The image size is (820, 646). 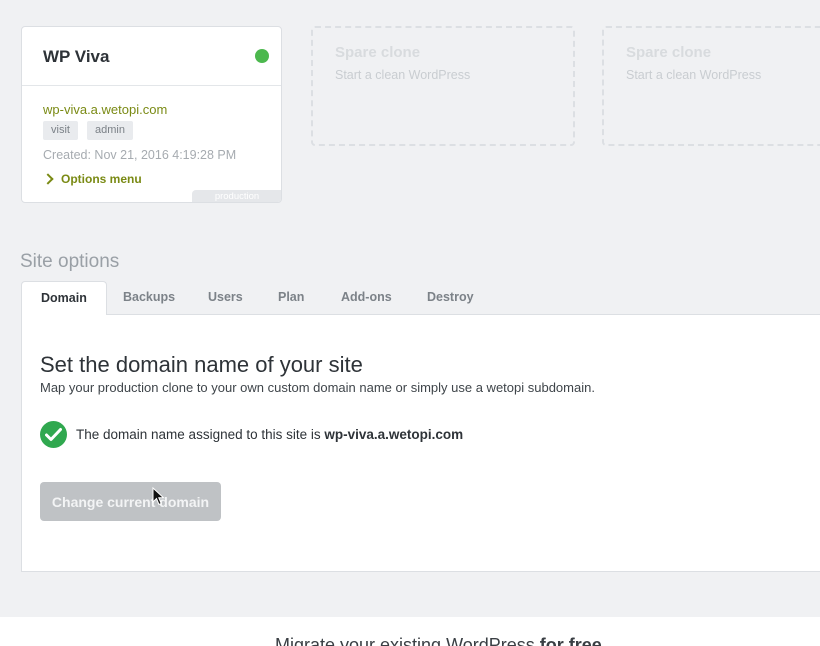 I want to click on options-menu-toggle: Options menu, so click(x=92, y=179).